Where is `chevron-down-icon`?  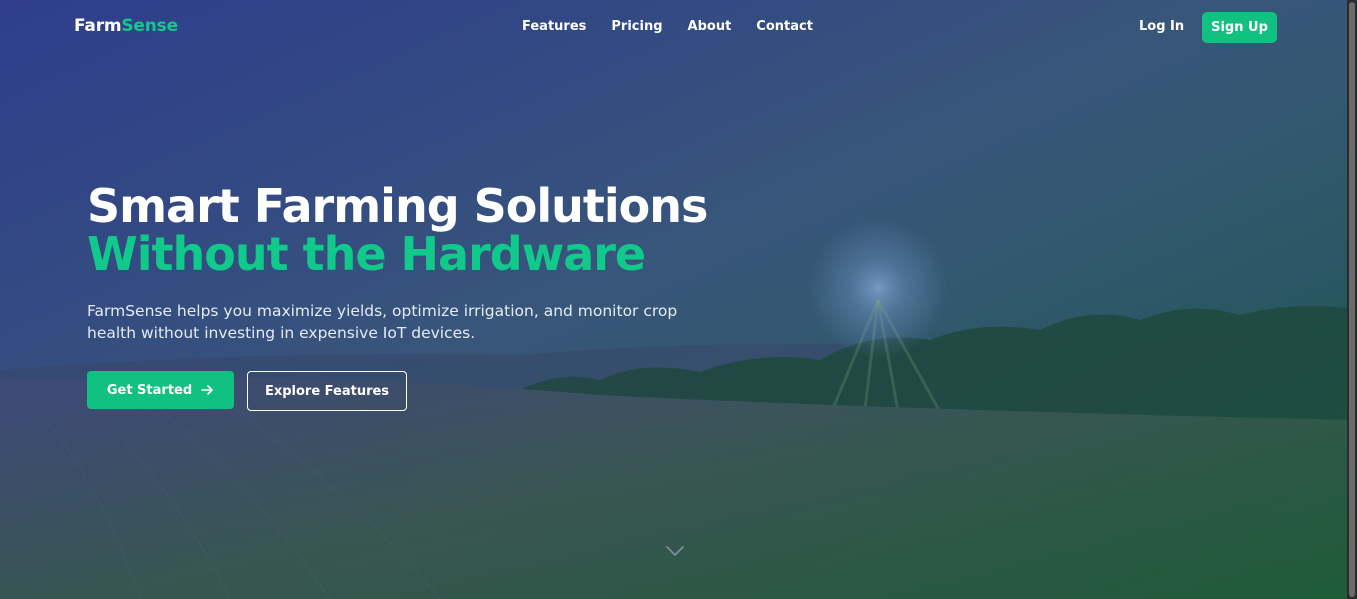
chevron-down-icon is located at coordinates (675, 551).